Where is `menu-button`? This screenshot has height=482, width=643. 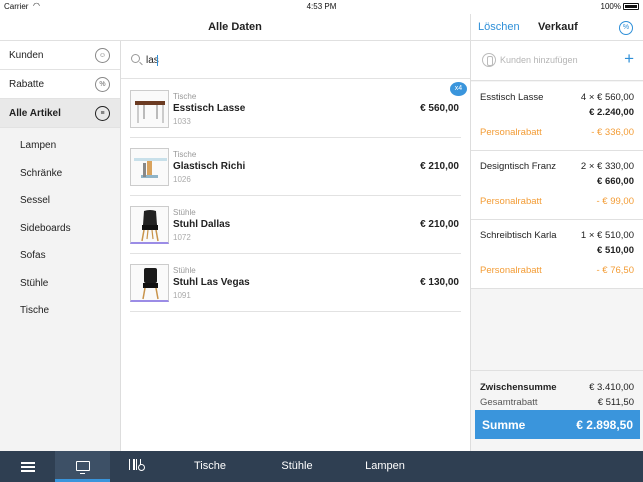 menu-button is located at coordinates (27, 466).